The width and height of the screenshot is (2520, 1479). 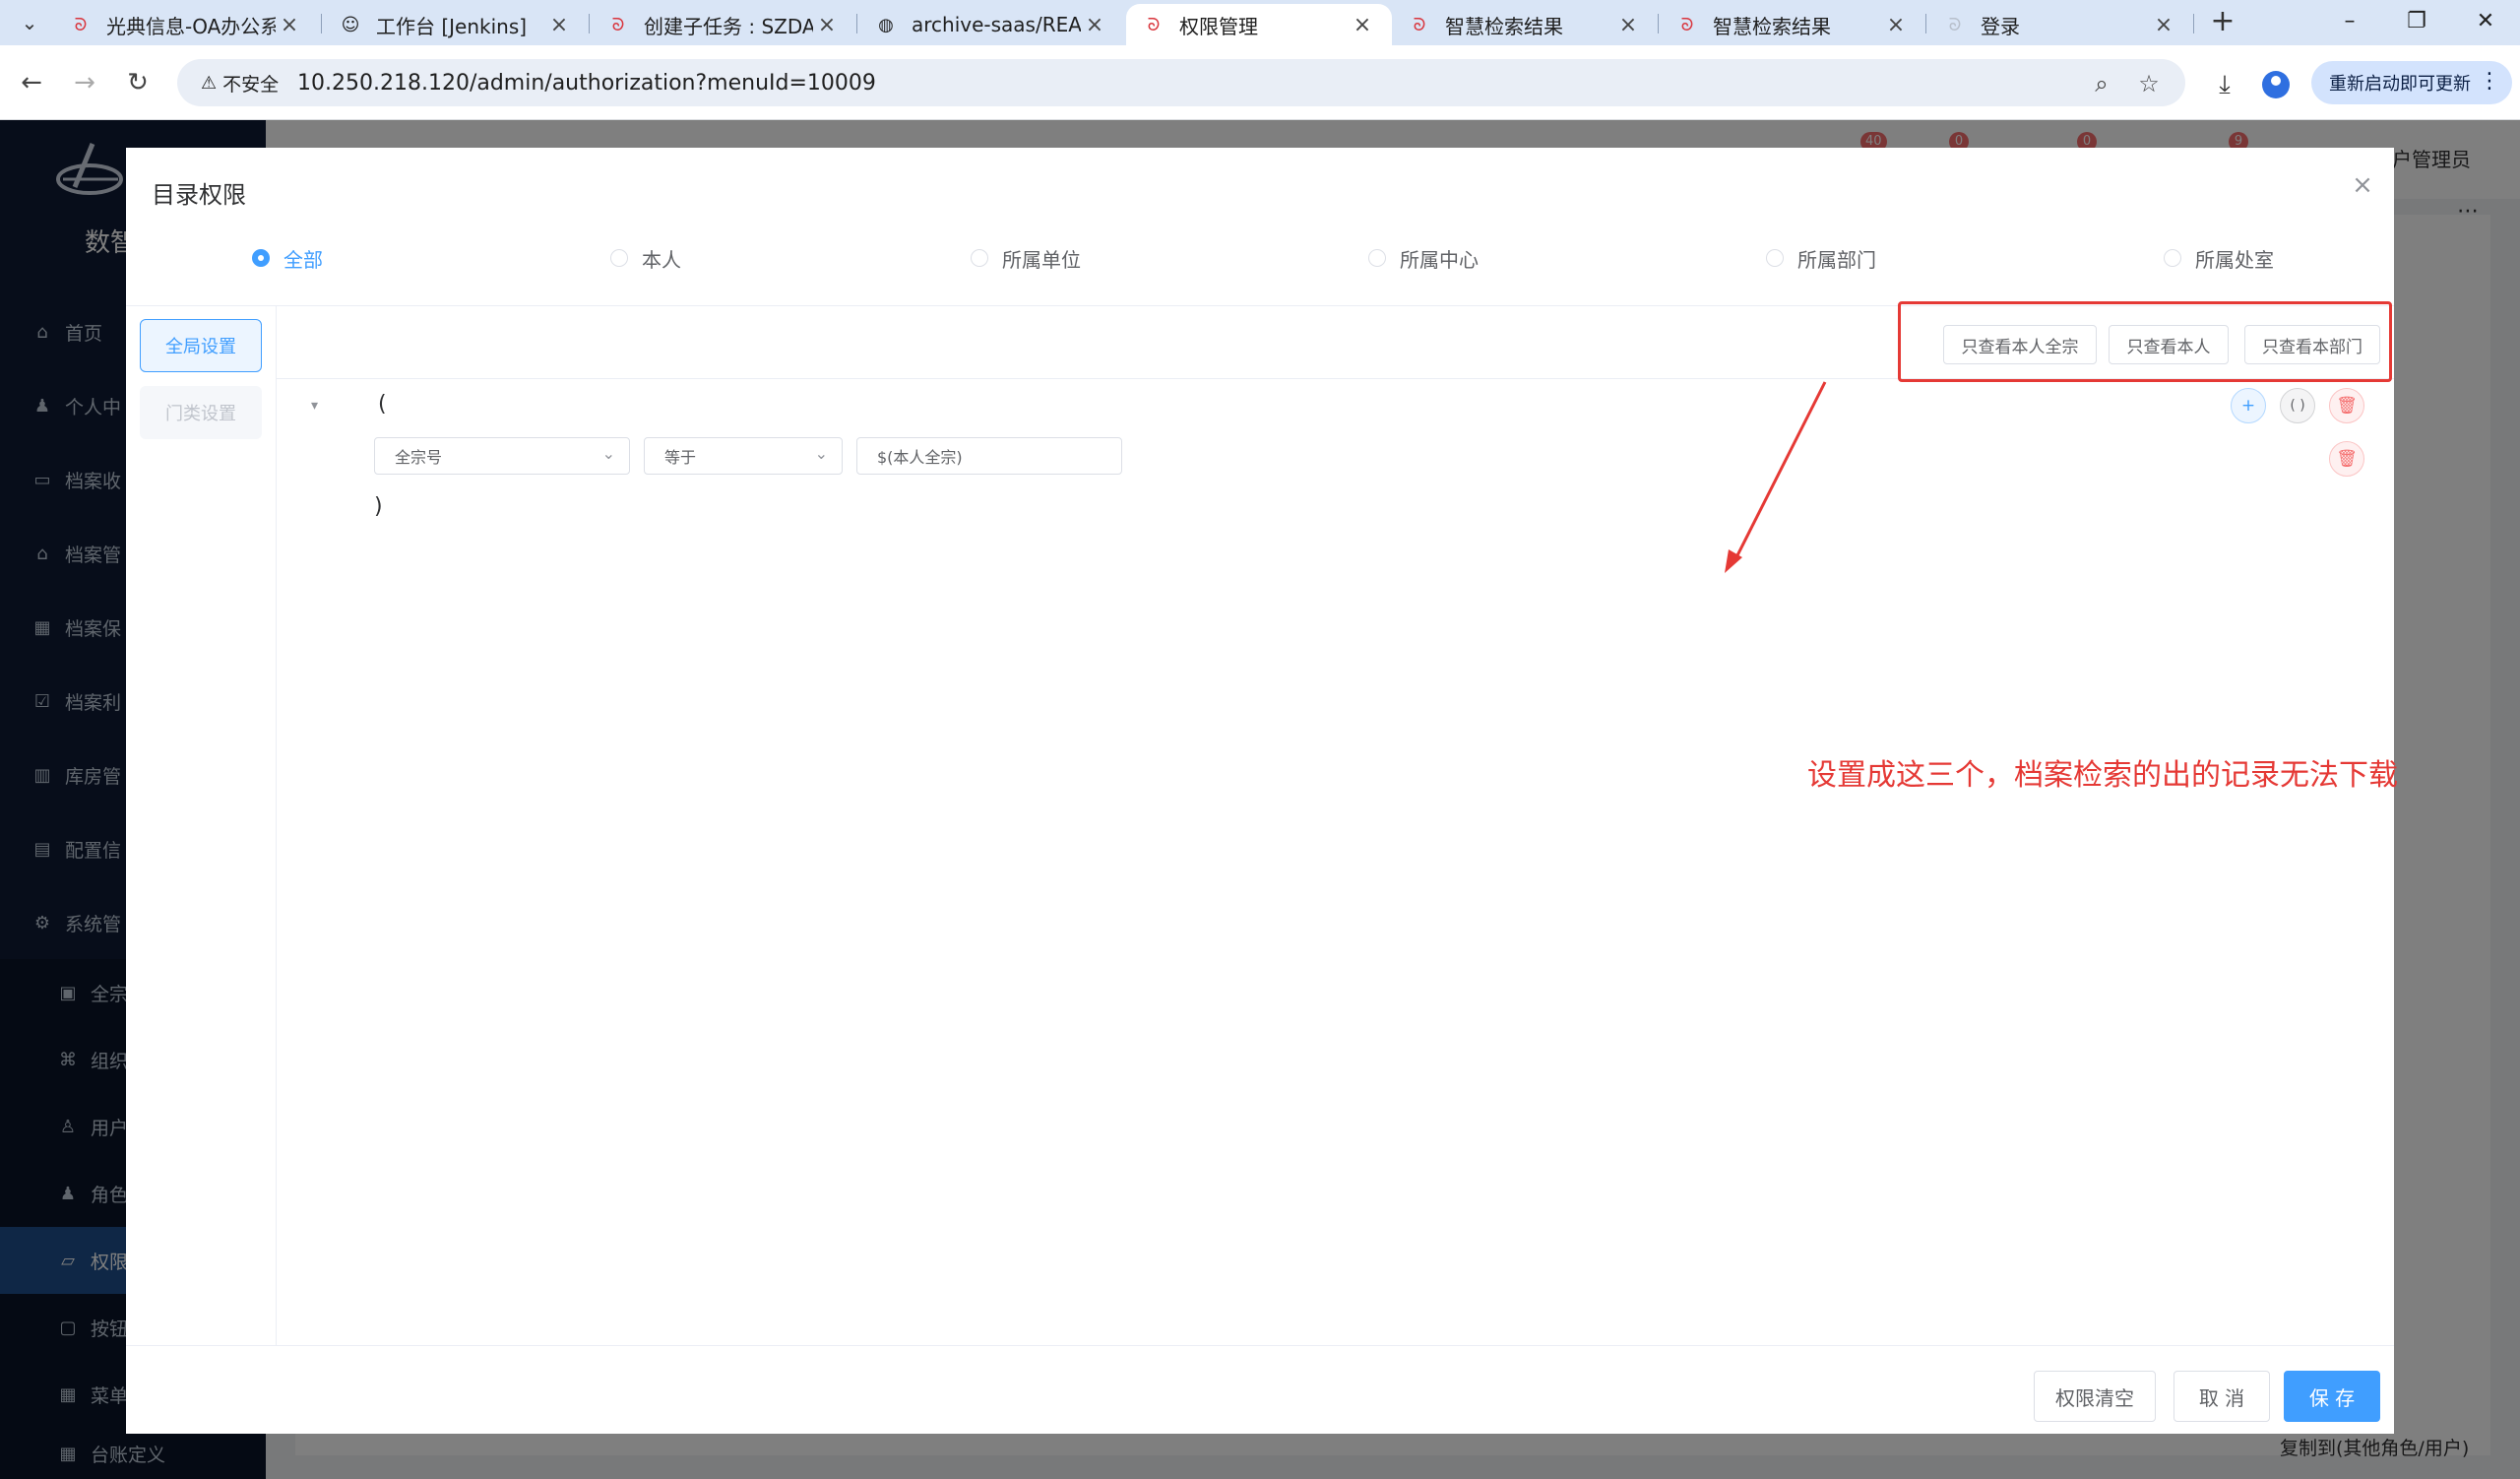 What do you see at coordinates (2416, 21) in the screenshot?
I see `restore-icon: ❐` at bounding box center [2416, 21].